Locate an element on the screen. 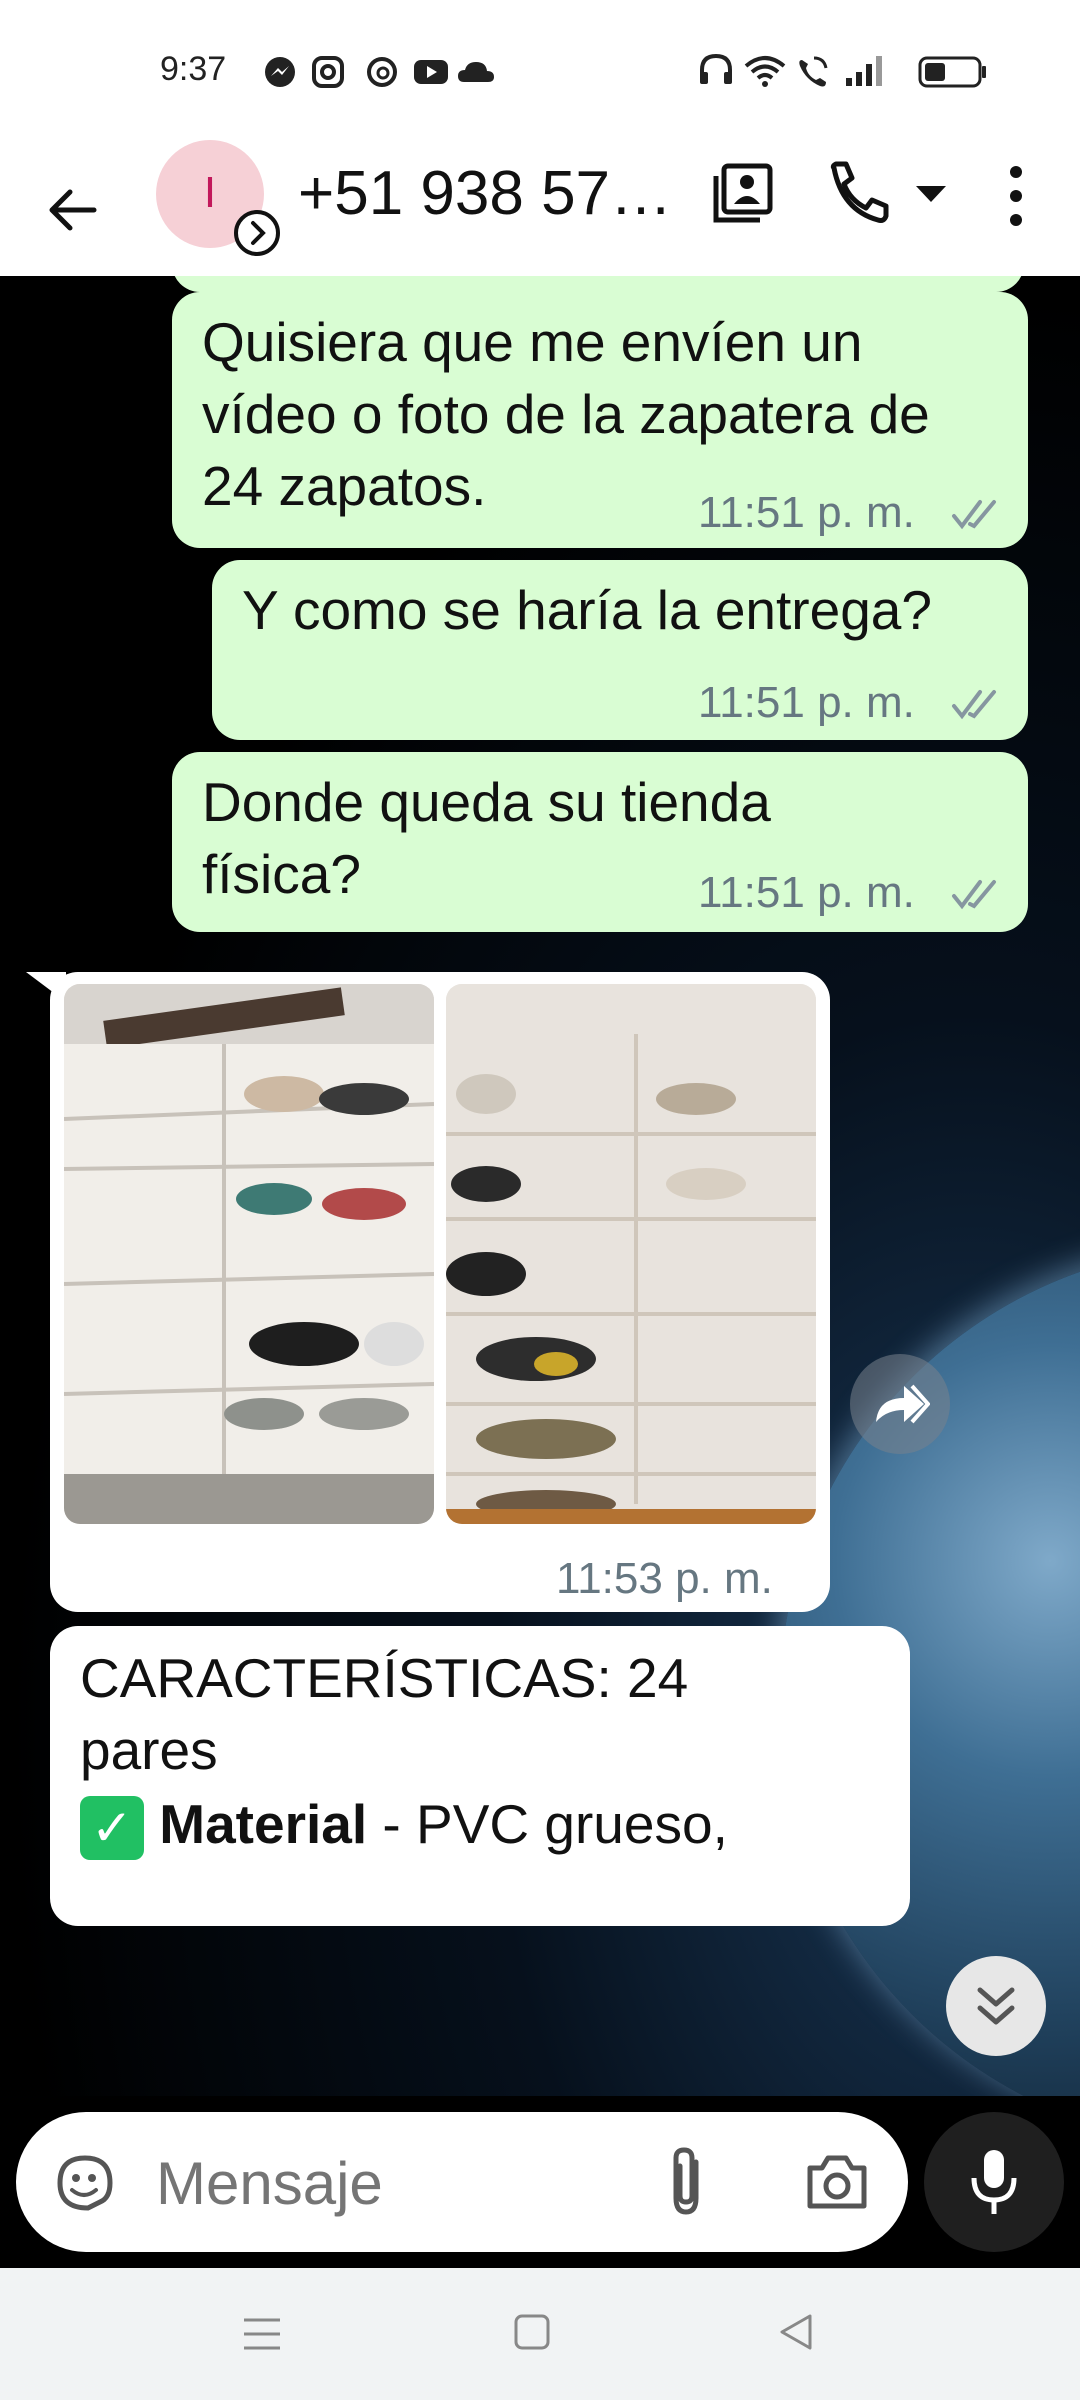  signal-icon is located at coordinates (864, 71).